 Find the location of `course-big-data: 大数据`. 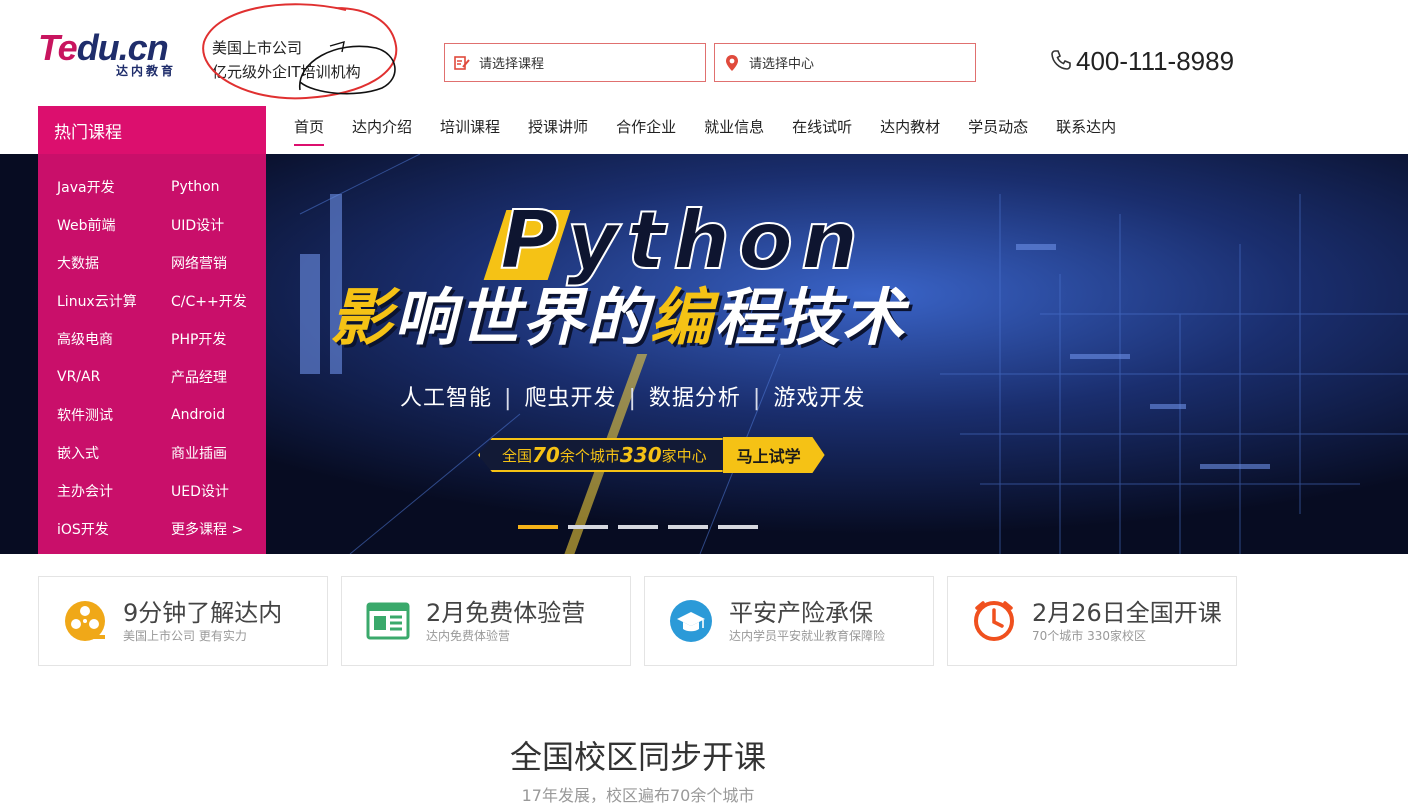

course-big-data: 大数据 is located at coordinates (95, 263).